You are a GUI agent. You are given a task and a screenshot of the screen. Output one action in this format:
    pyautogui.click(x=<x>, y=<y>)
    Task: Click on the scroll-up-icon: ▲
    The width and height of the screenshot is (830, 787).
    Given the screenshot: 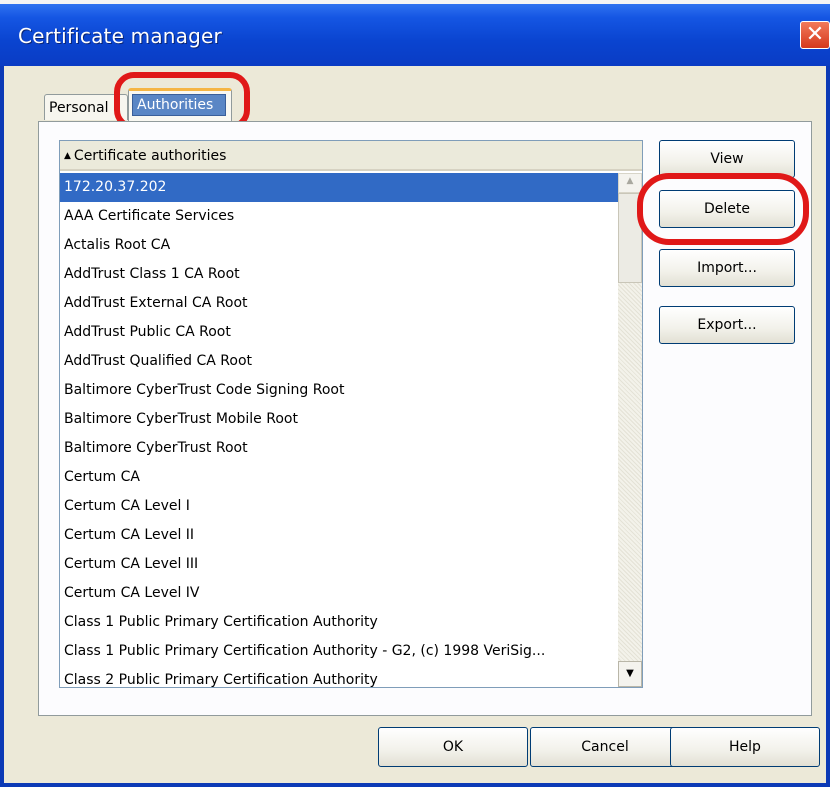 What is the action you would take?
    pyautogui.click(x=630, y=181)
    